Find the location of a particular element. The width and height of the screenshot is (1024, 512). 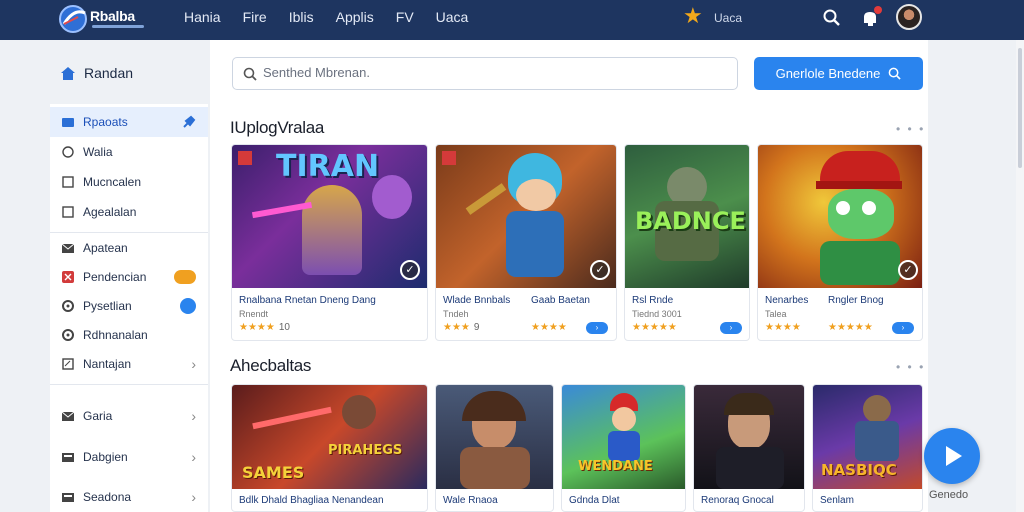

game-title: Renoraq Gnocal is located at coordinates (737, 500).